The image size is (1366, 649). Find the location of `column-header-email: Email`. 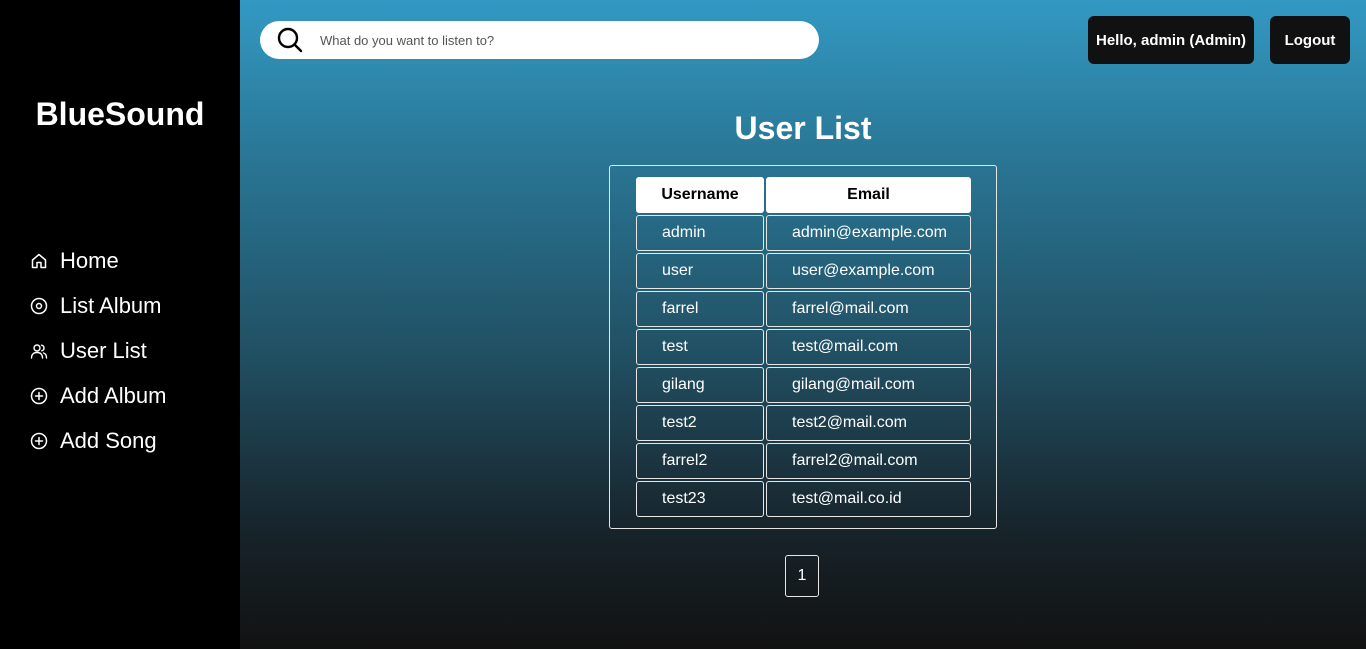

column-header-email: Email is located at coordinates (868, 195).